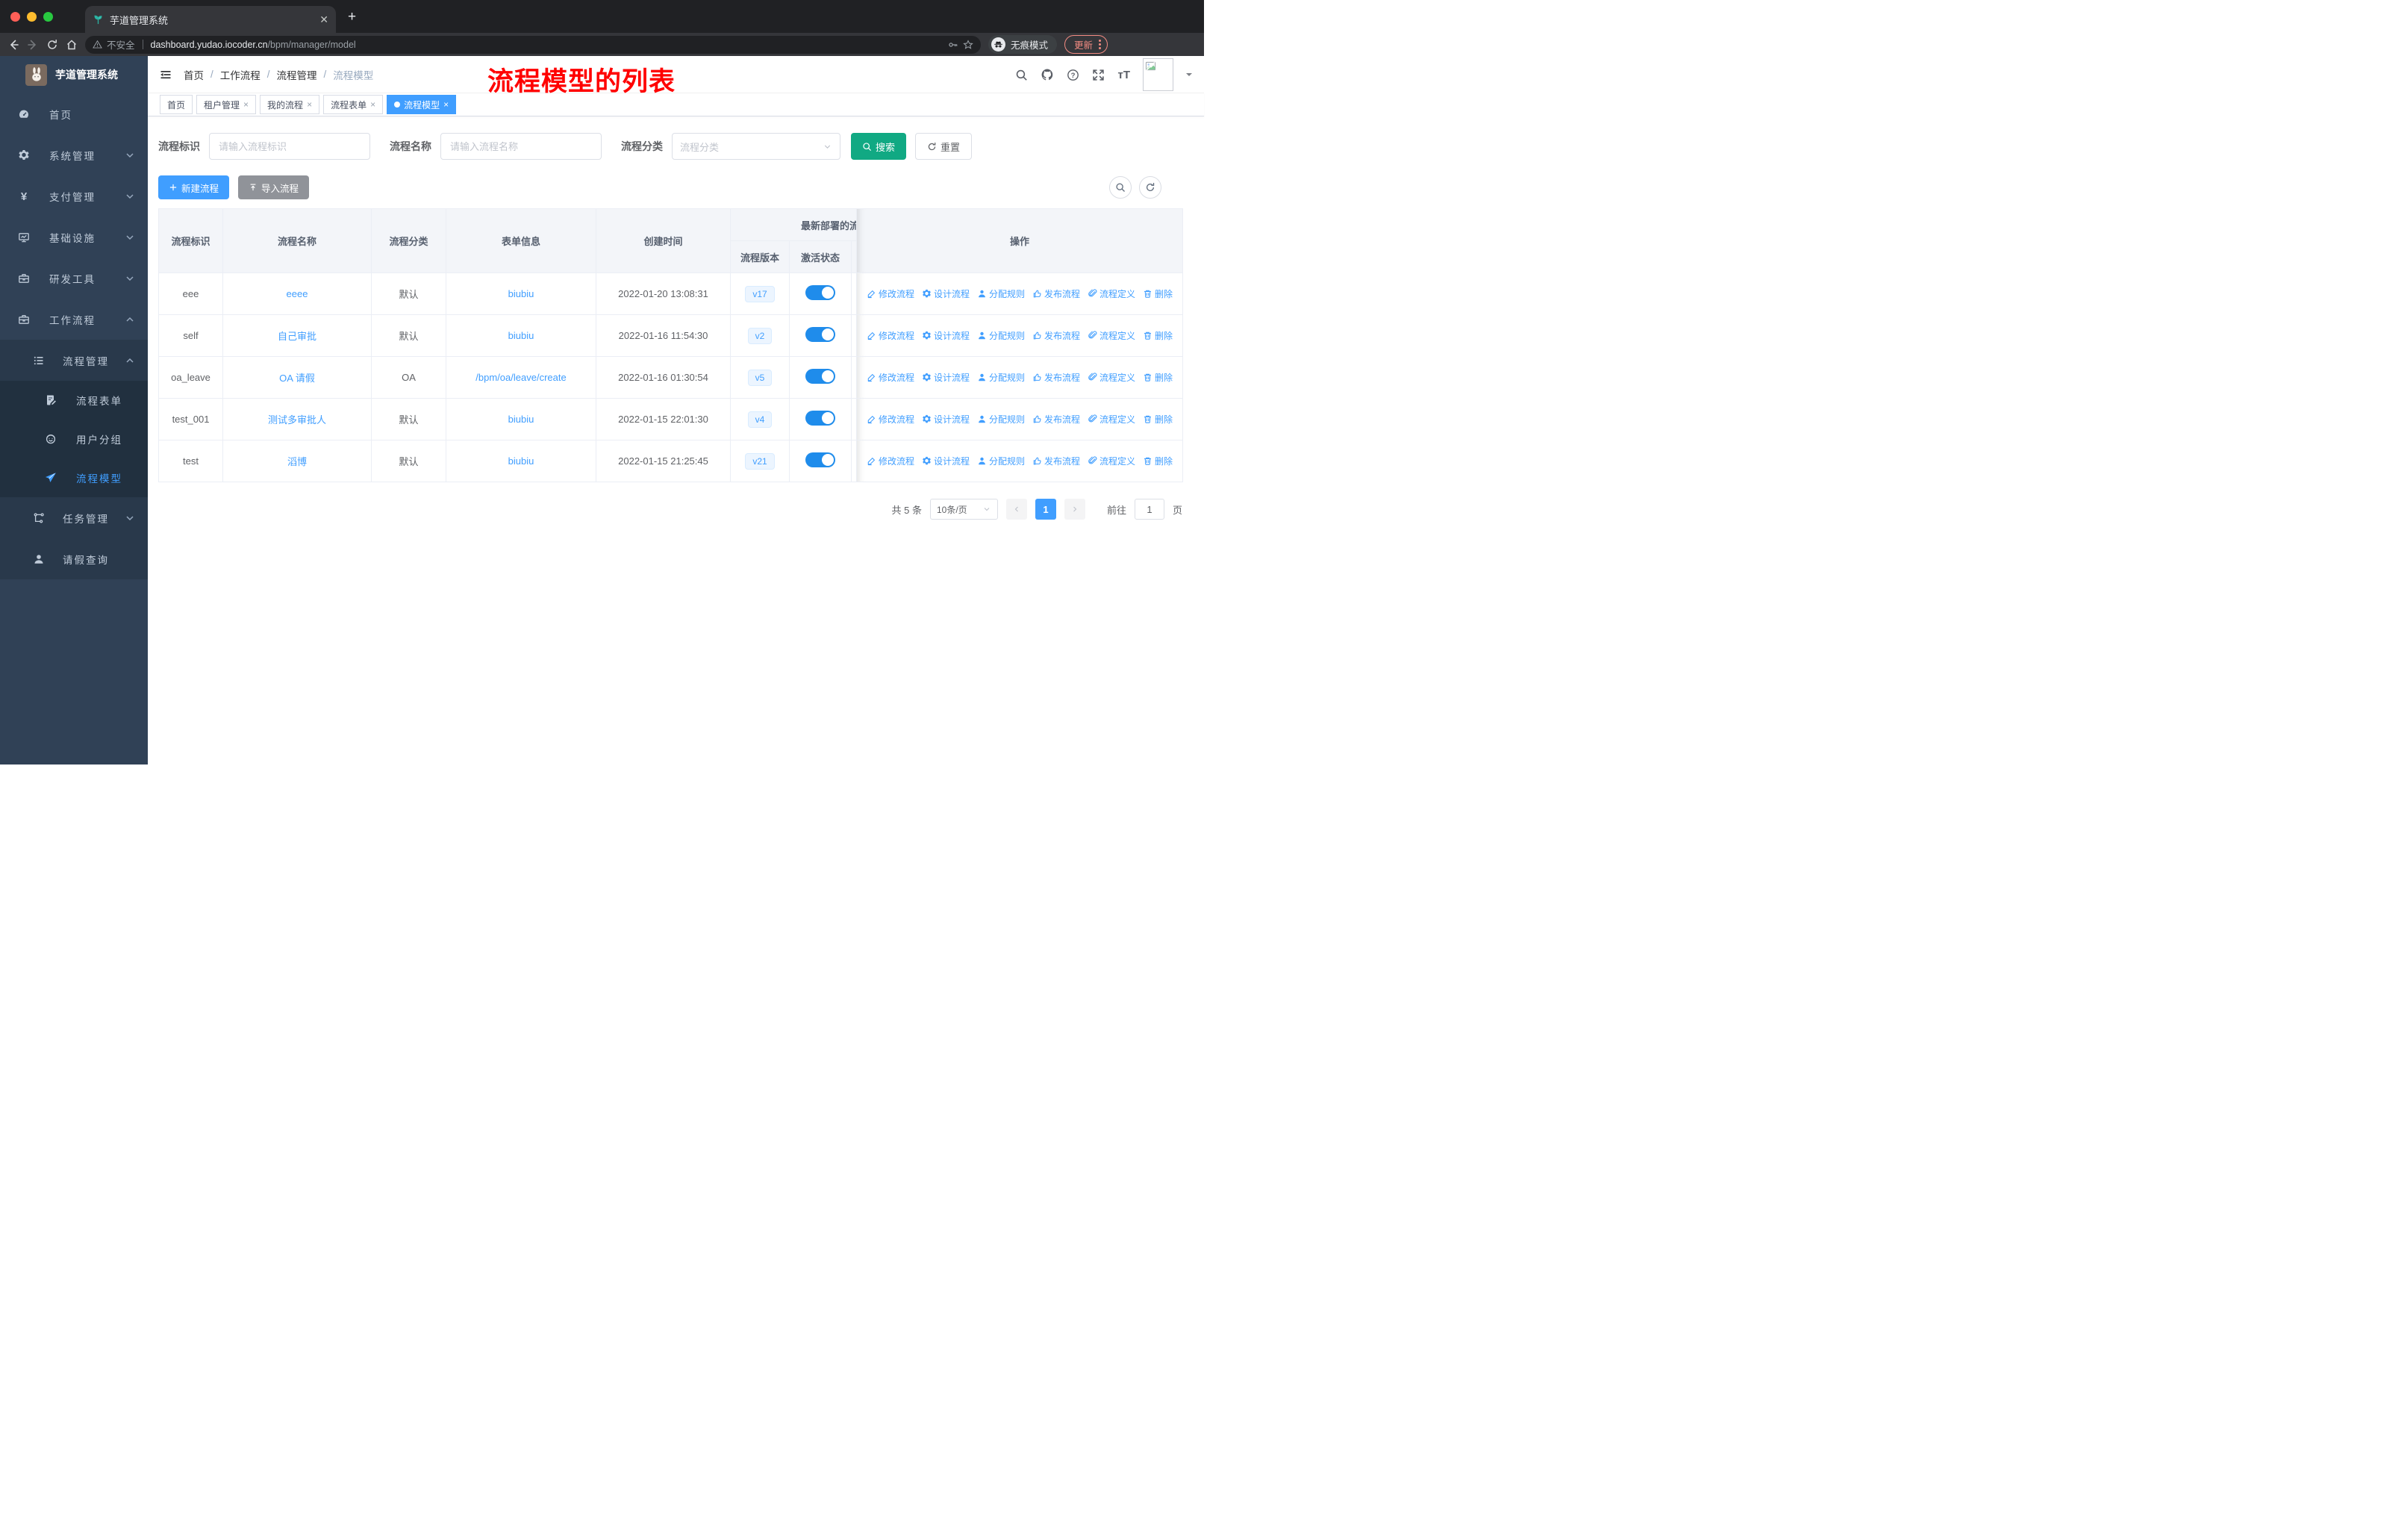 Image resolution: width=2408 pixels, height=1529 pixels. I want to click on chrome-update-button: 更新, so click(1086, 44).